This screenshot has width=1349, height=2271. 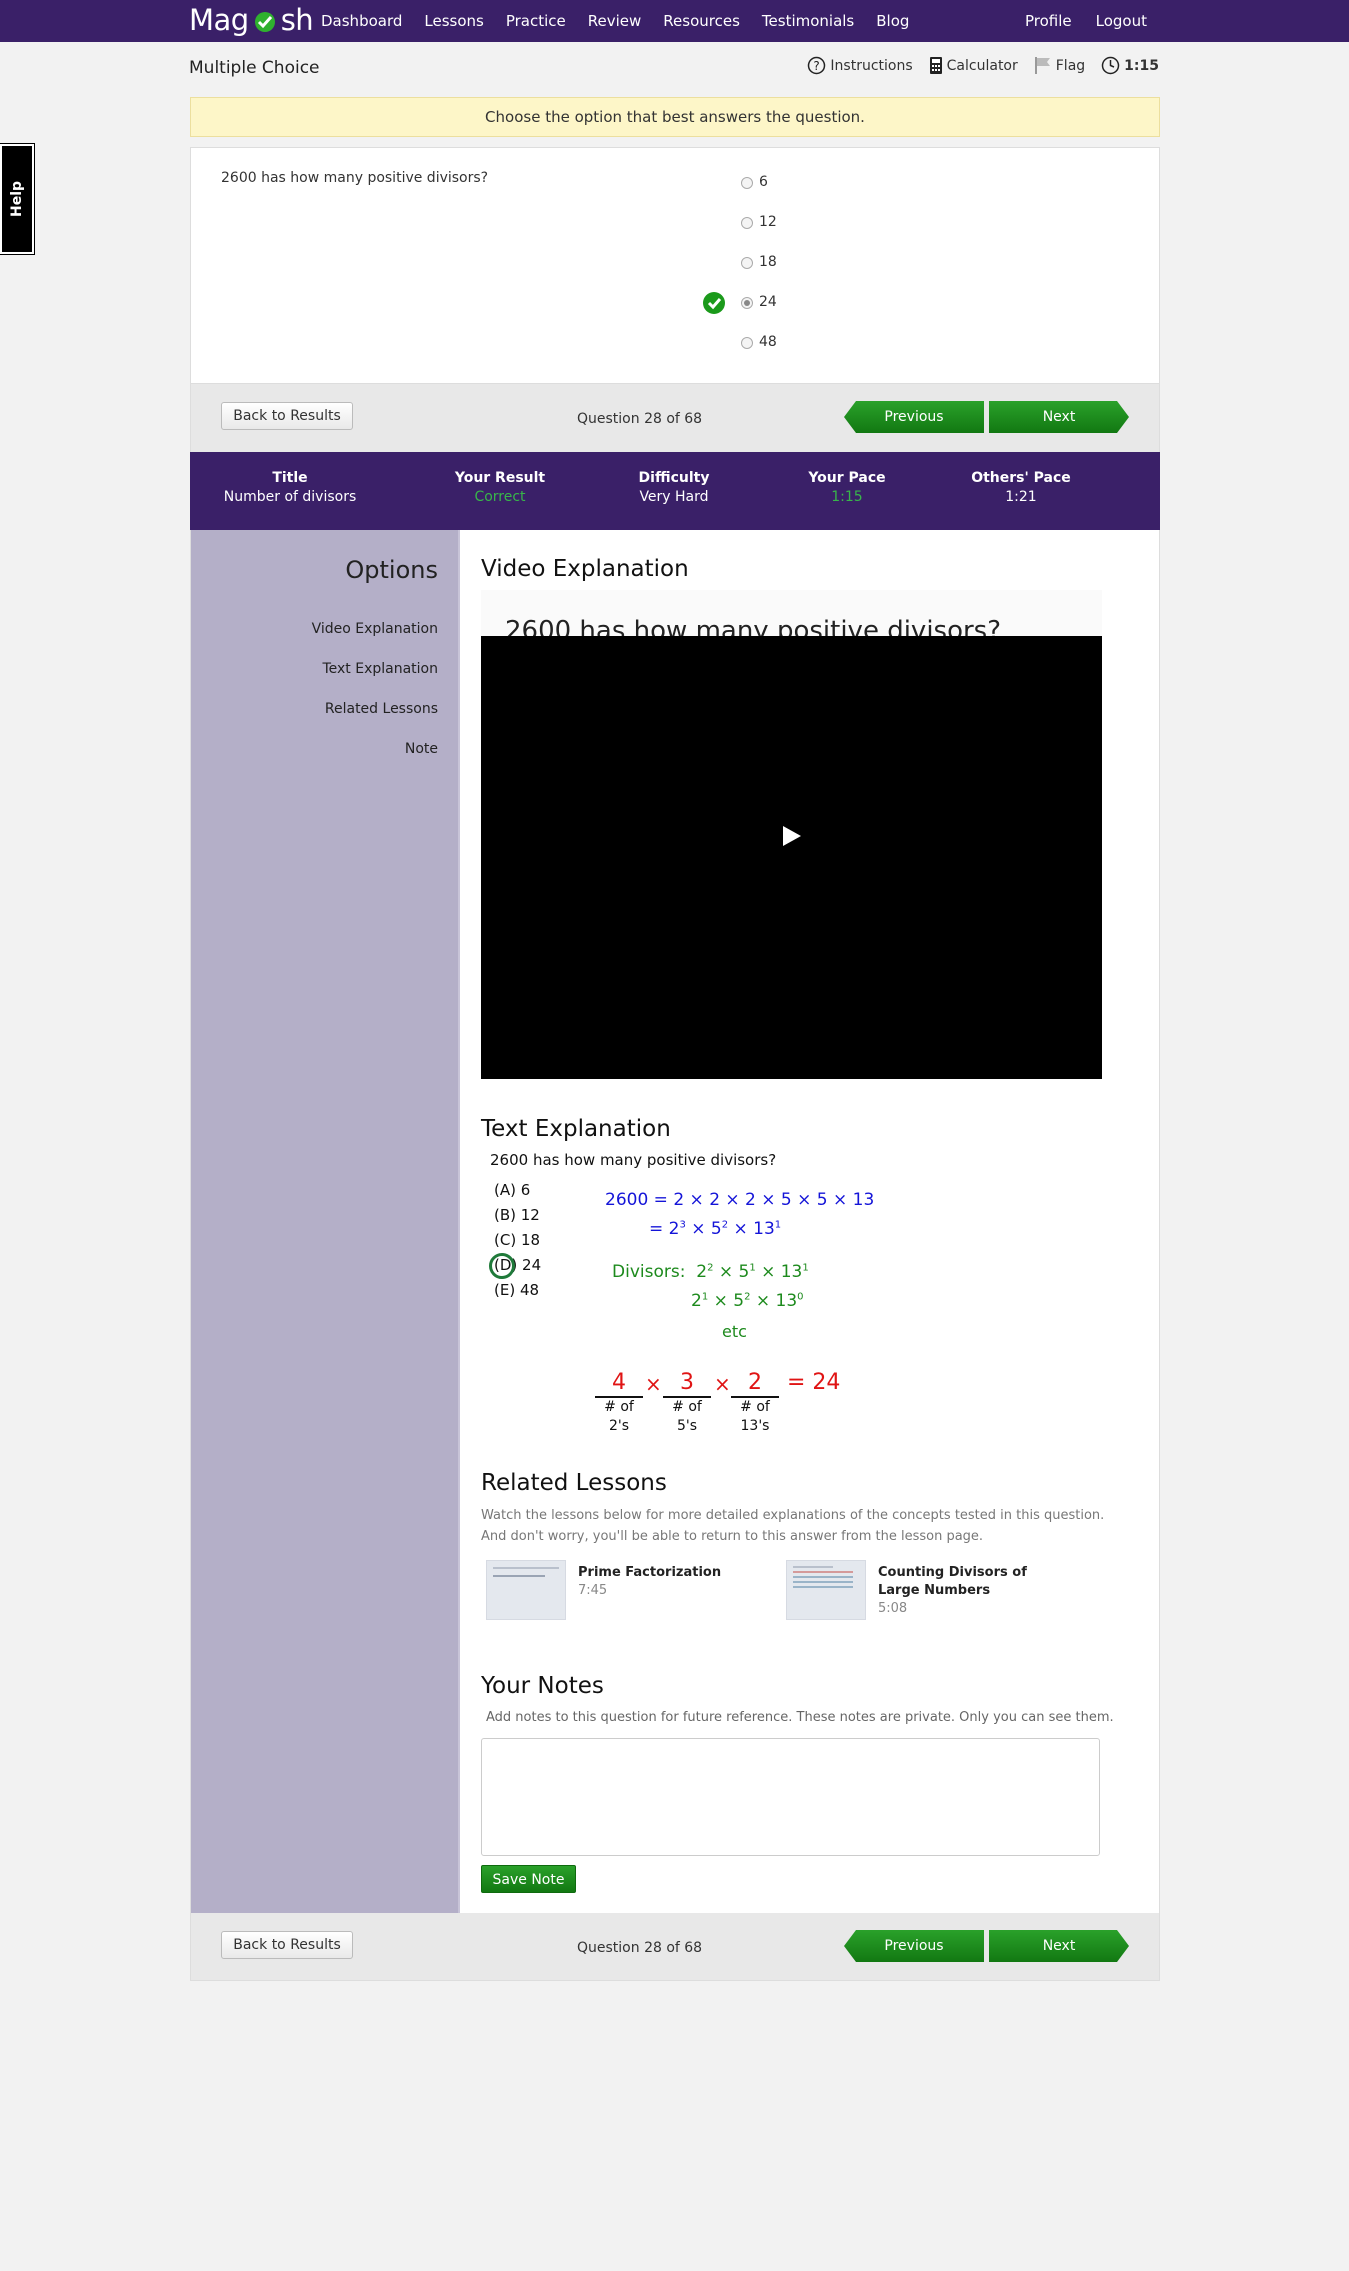 What do you see at coordinates (701, 21) in the screenshot?
I see `nav-resources: Resources` at bounding box center [701, 21].